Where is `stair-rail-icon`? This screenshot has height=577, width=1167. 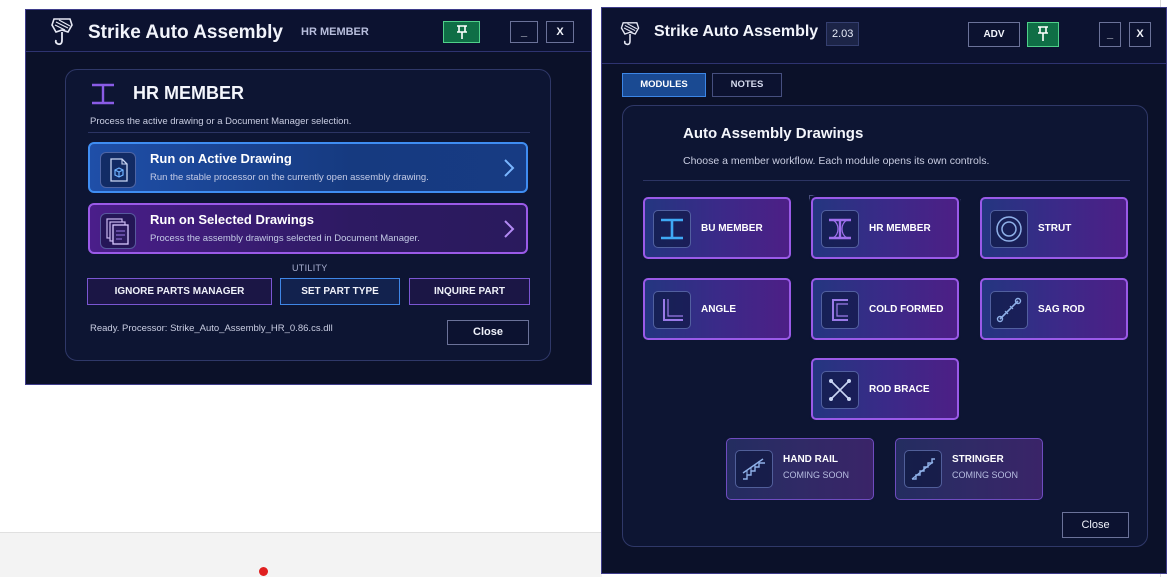
stair-rail-icon is located at coordinates (753, 469).